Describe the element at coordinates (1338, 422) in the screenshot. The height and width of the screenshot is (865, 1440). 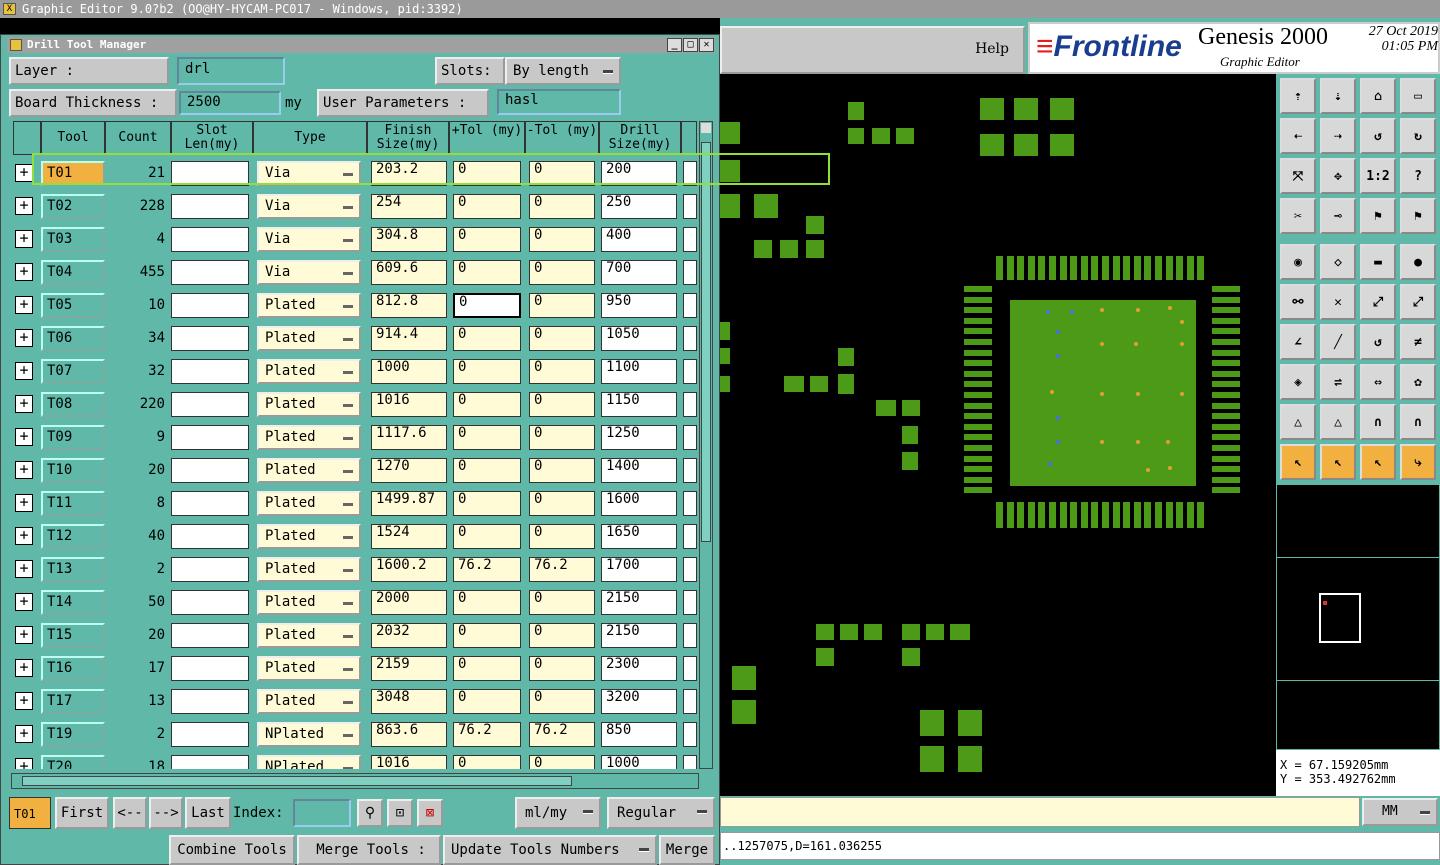
I see `triangle-alt-icon: △` at that location.